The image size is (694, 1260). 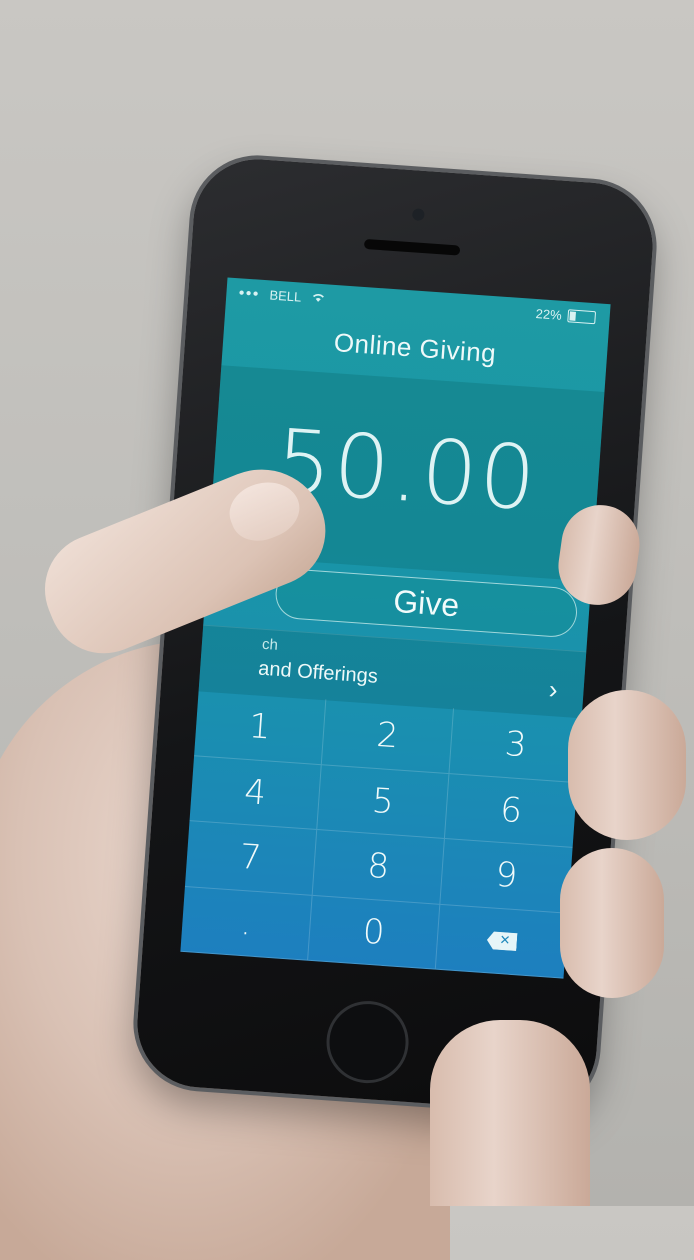 I want to click on numeric-keypad: 1 2 3 4 5 6 7 8 9 . 0 ✕, so click(x=381, y=834).